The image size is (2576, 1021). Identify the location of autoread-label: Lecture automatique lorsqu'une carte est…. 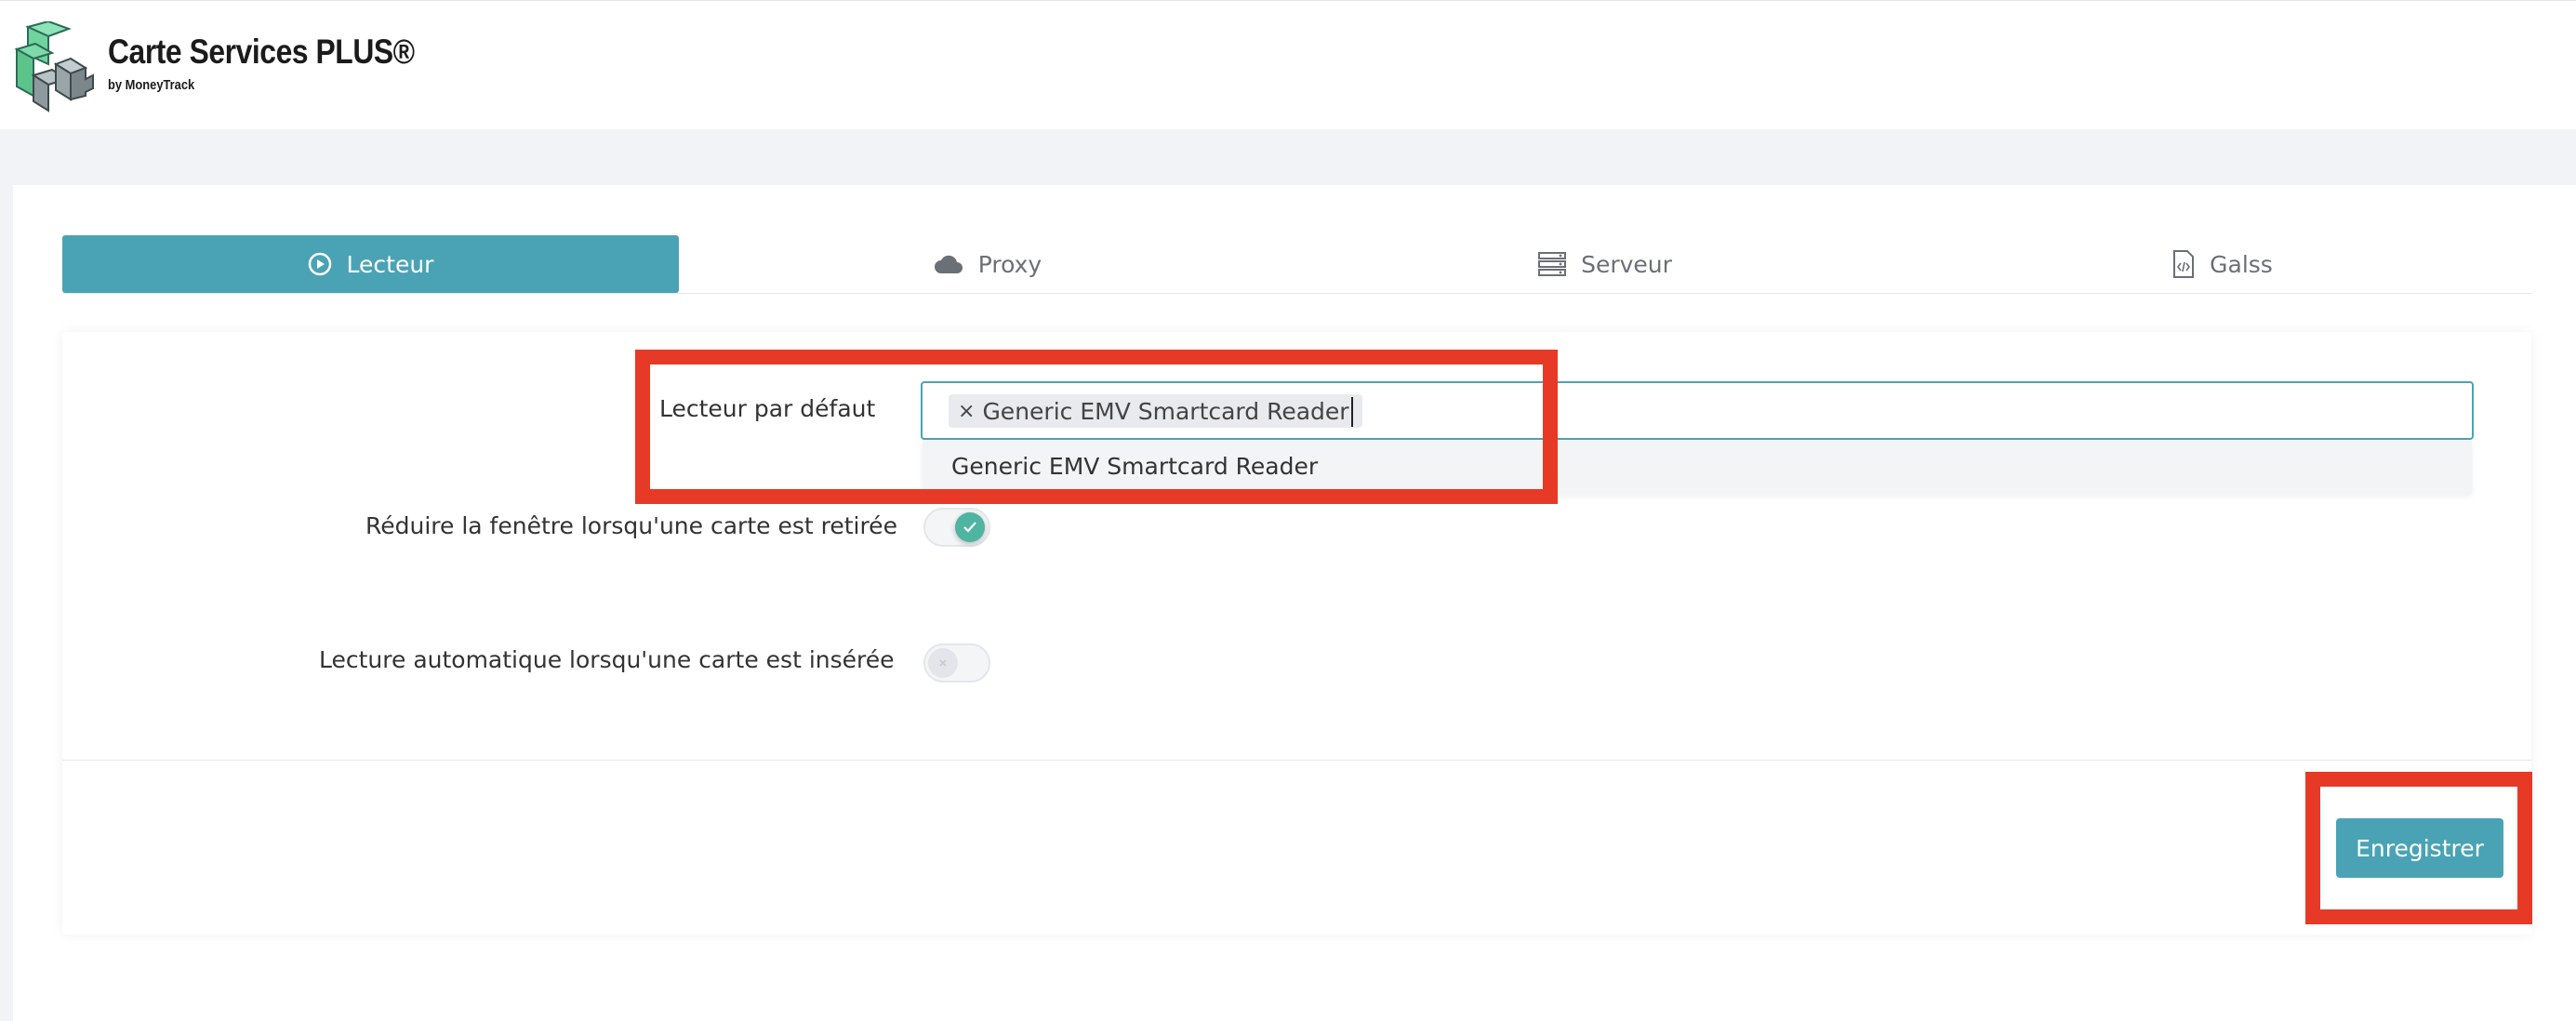
(607, 659).